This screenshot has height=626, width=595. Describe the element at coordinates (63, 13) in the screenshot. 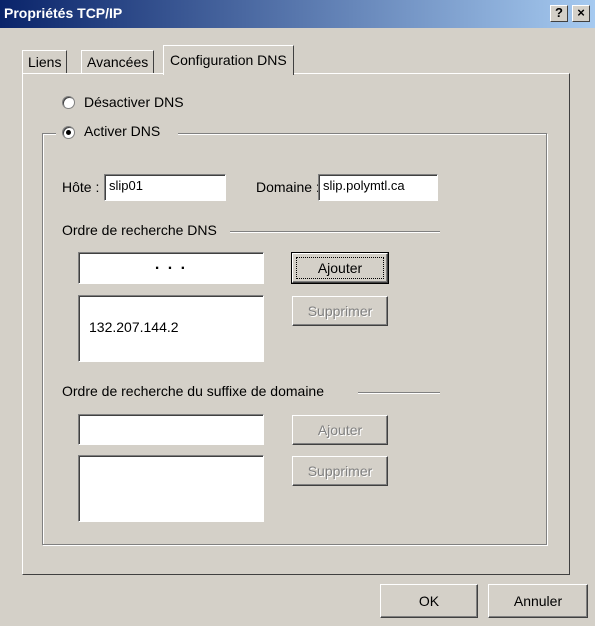

I see `window-title: Propriétés TCP/IP` at that location.